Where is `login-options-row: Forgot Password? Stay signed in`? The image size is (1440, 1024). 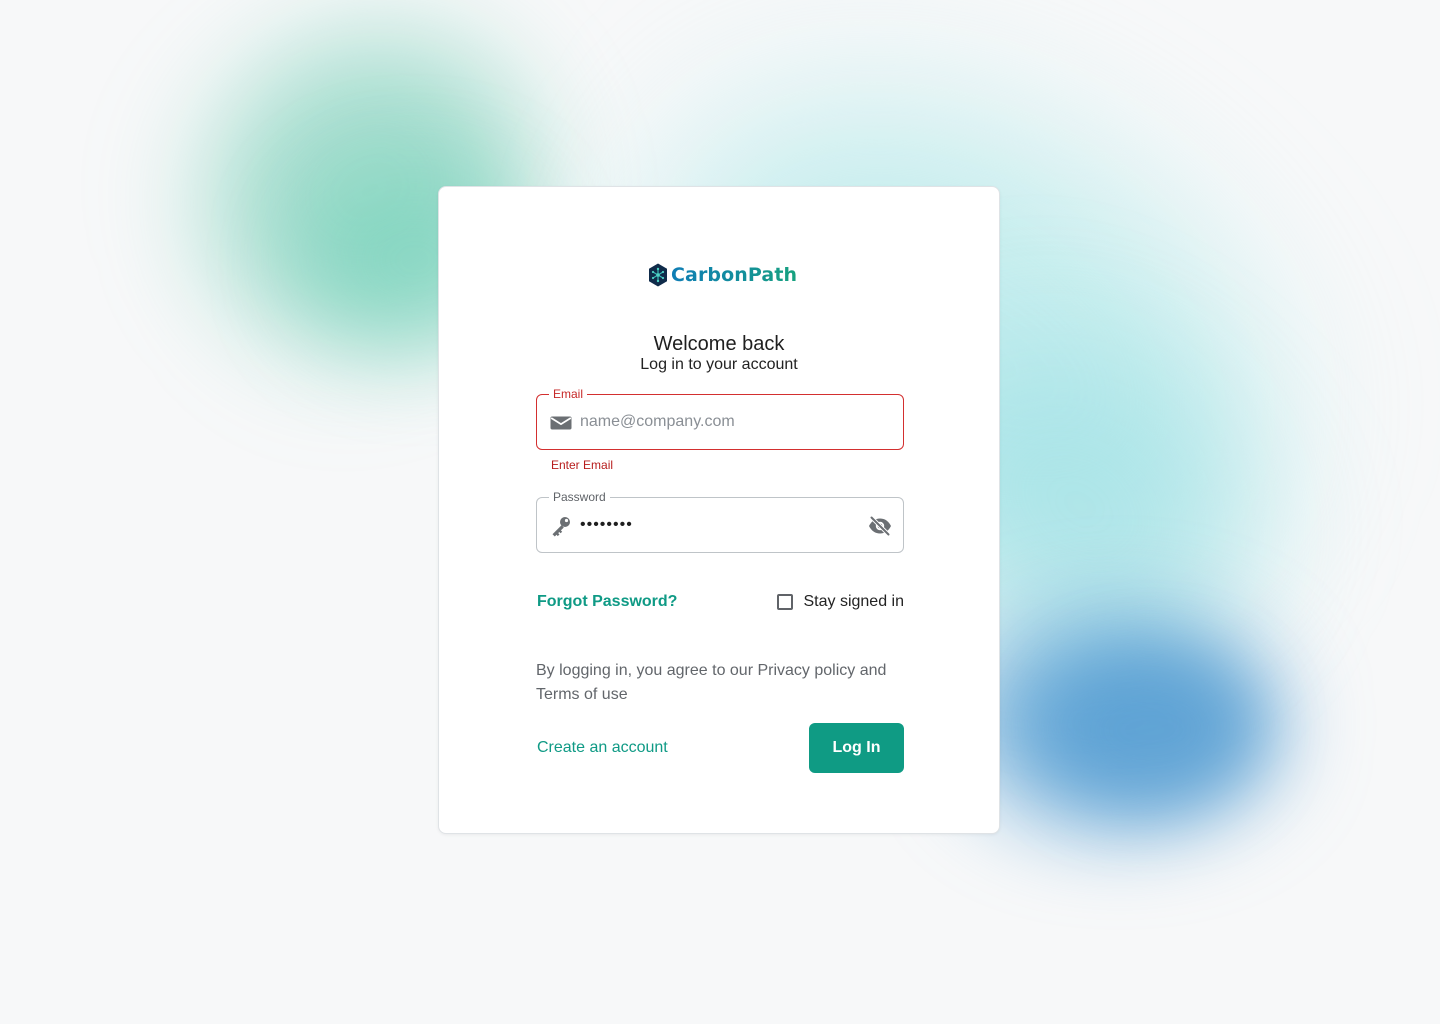 login-options-row: Forgot Password? Stay signed in is located at coordinates (720, 603).